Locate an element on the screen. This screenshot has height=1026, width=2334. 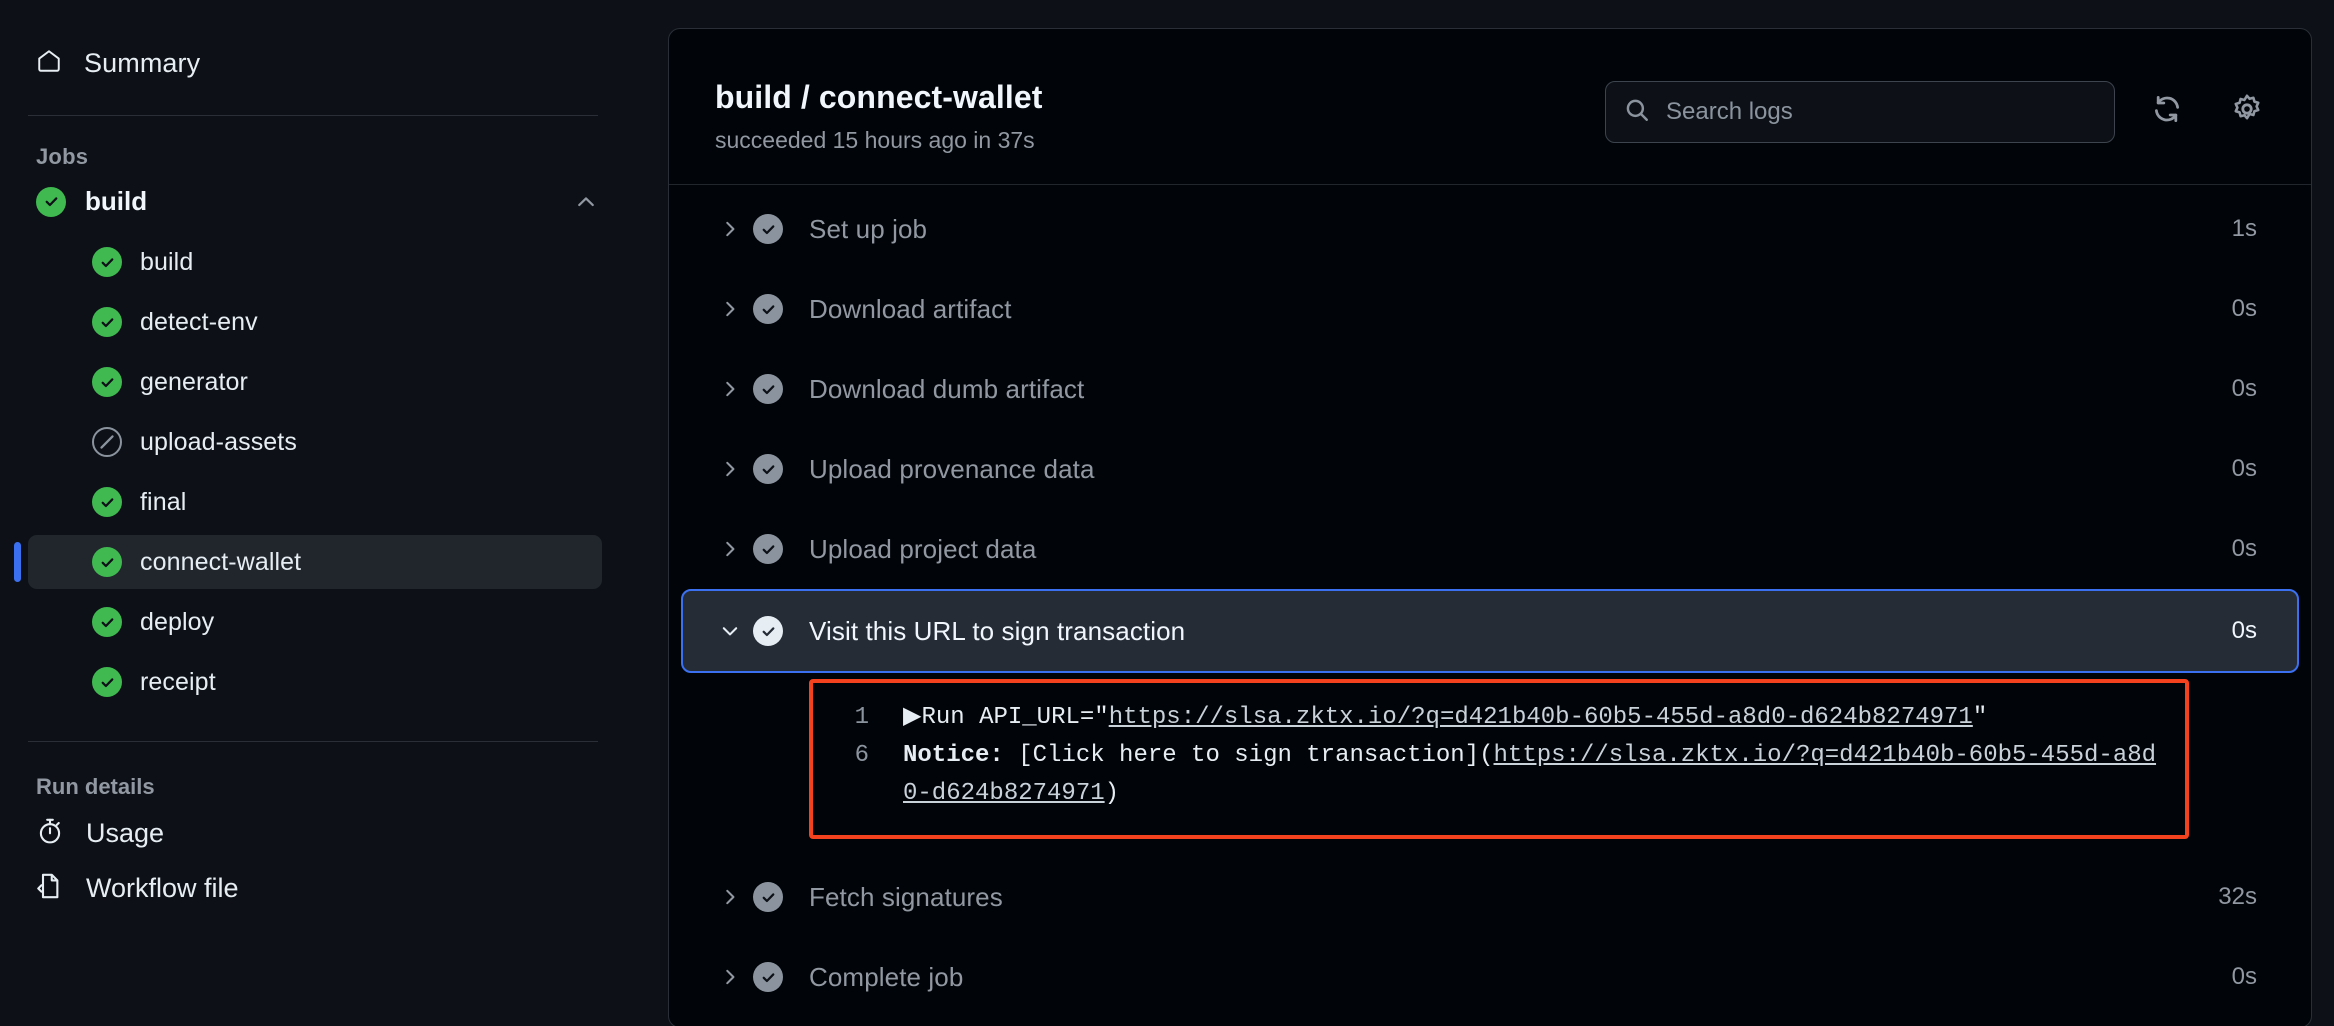
sidebar-step-deploy: deploy is located at coordinates (315, 622).